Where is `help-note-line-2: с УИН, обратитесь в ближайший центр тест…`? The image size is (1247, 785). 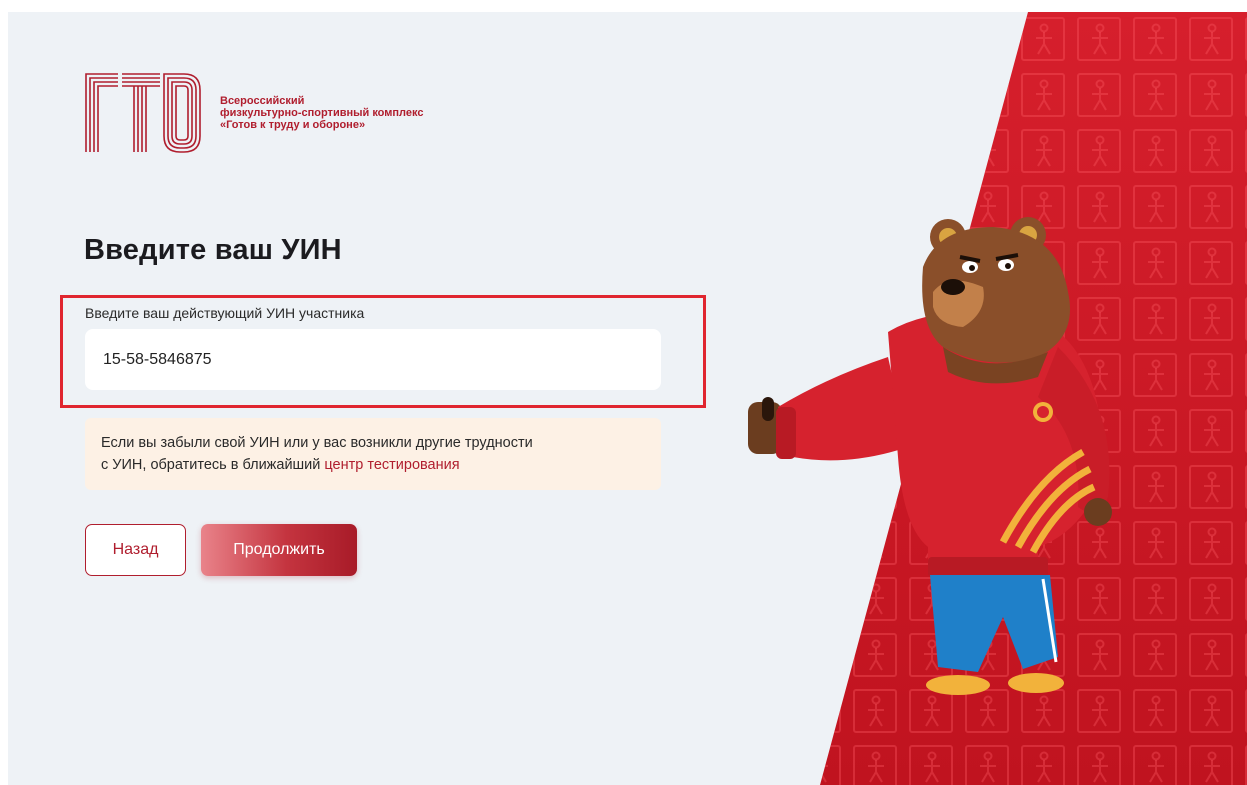 help-note-line-2: с УИН, обратитесь в ближайший центр тест… is located at coordinates (373, 465).